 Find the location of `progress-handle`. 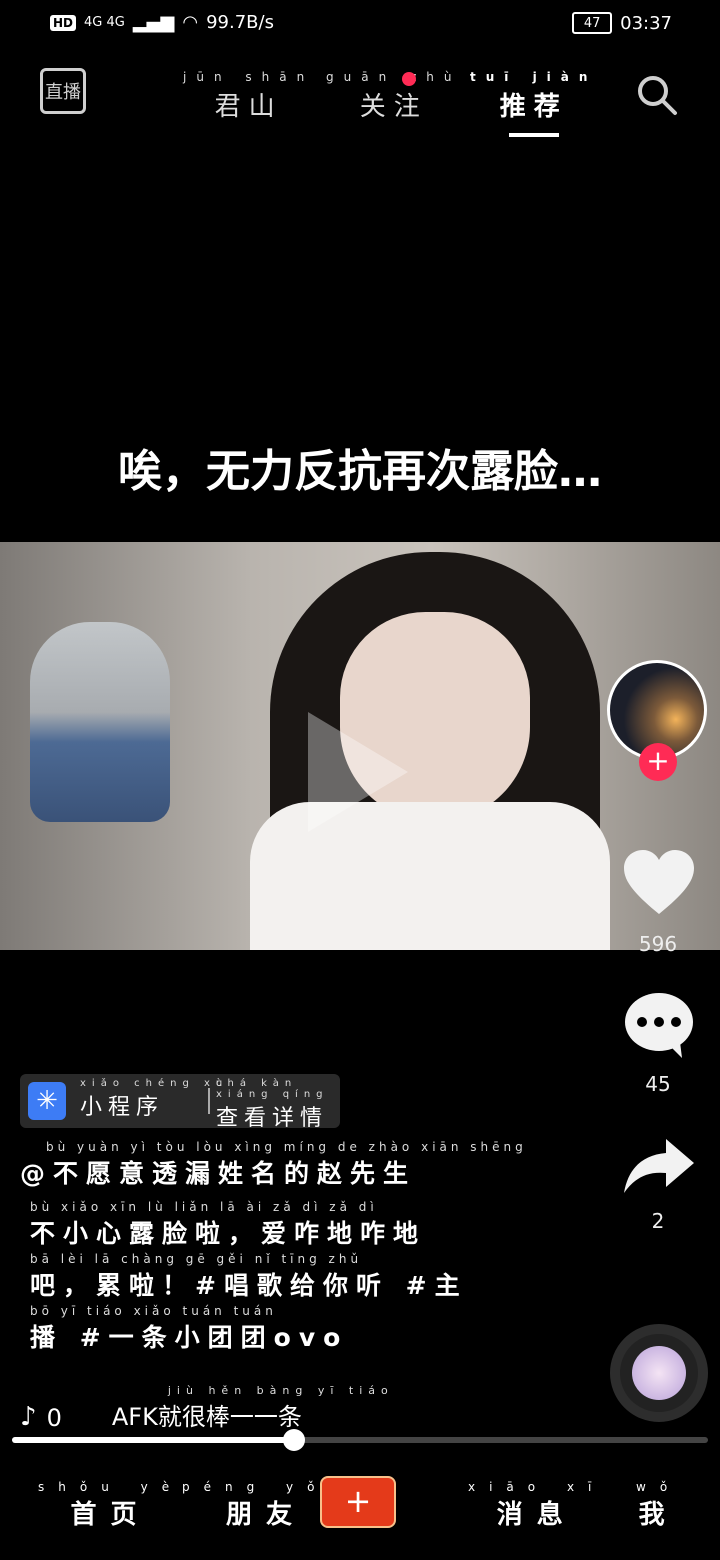

progress-handle is located at coordinates (293, 1440).